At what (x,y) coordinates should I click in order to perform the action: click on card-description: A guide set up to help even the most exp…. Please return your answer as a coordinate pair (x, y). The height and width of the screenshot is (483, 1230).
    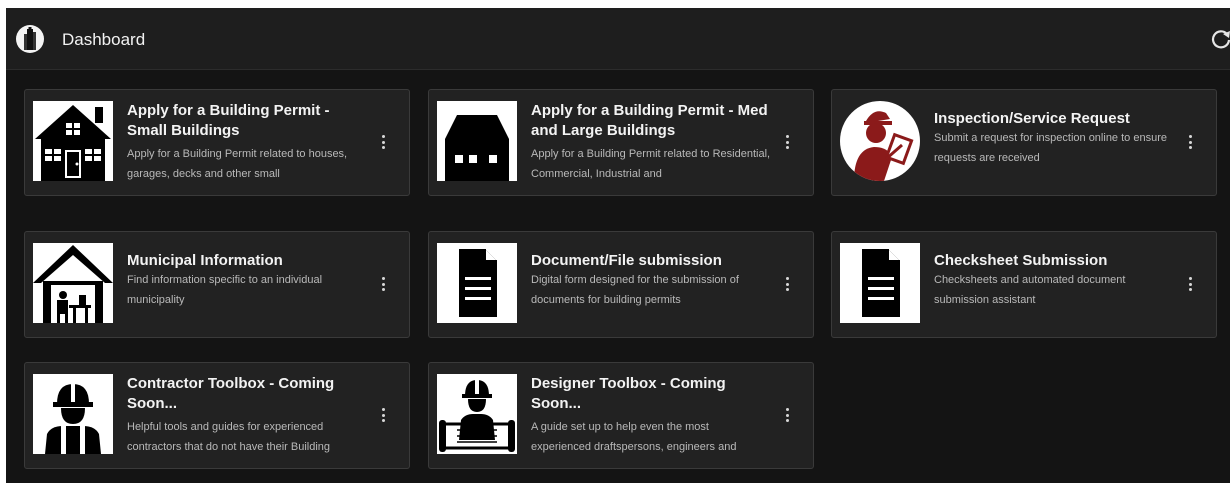
    Looking at the image, I should click on (634, 437).